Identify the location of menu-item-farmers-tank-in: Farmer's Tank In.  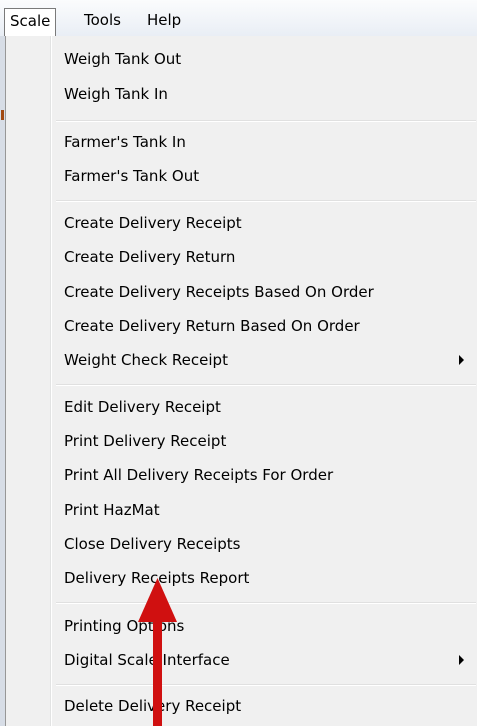
(241, 142).